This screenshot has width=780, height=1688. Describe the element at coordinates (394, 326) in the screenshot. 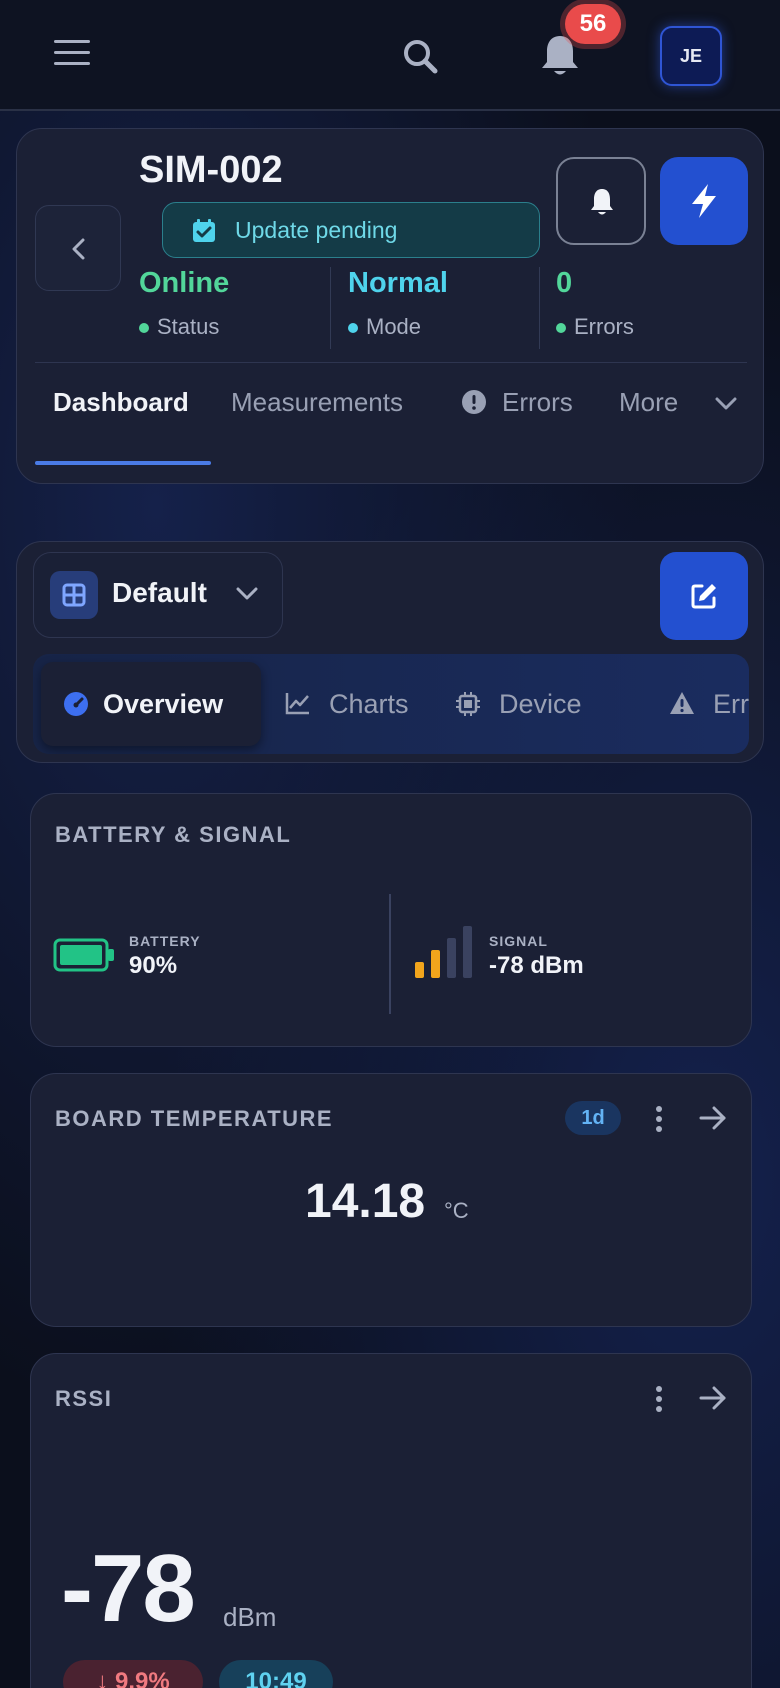

I see `mode-label: Mode` at that location.